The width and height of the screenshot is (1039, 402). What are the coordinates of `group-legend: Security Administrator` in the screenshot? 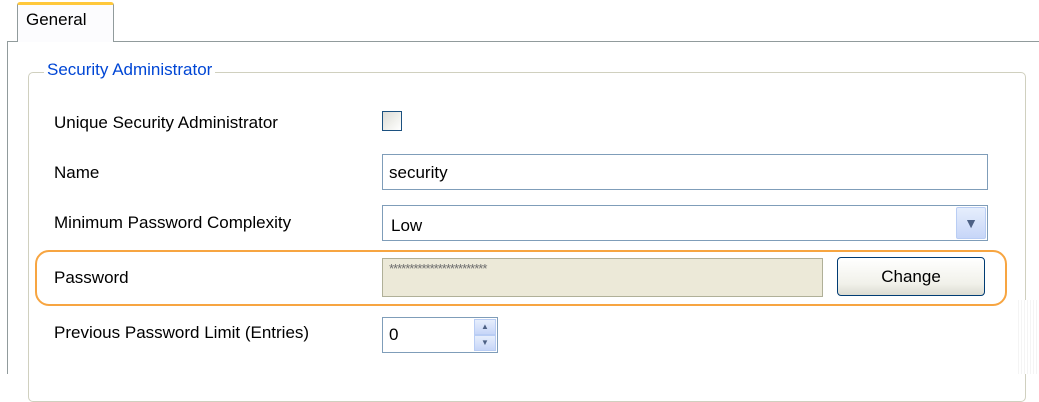 It's located at (130, 70).